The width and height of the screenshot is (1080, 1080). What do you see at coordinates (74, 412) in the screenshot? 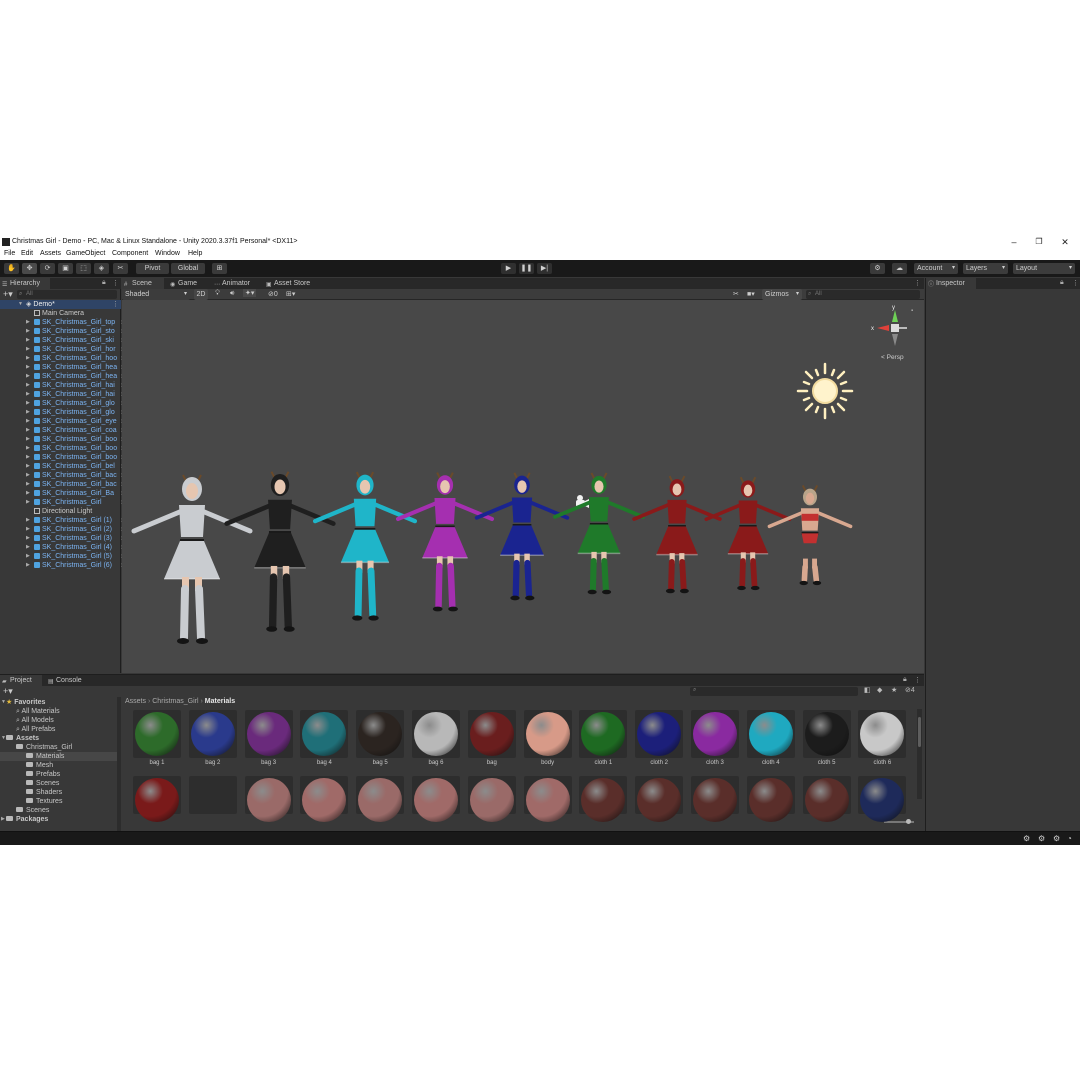
I see `hierarchy-prefab-row: ▶SK_Christmas_Girl_glo›` at bounding box center [74, 412].